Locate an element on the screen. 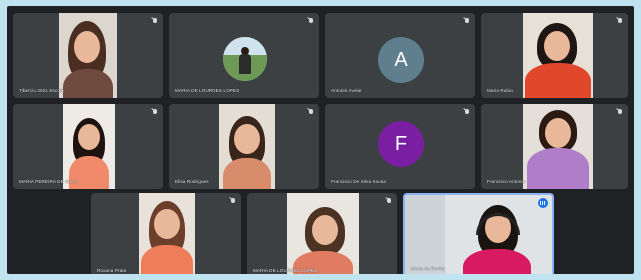 Image resolution: width=641 pixels, height=280 pixels. participant-tile: A Antonio Avelar is located at coordinates (400, 55).